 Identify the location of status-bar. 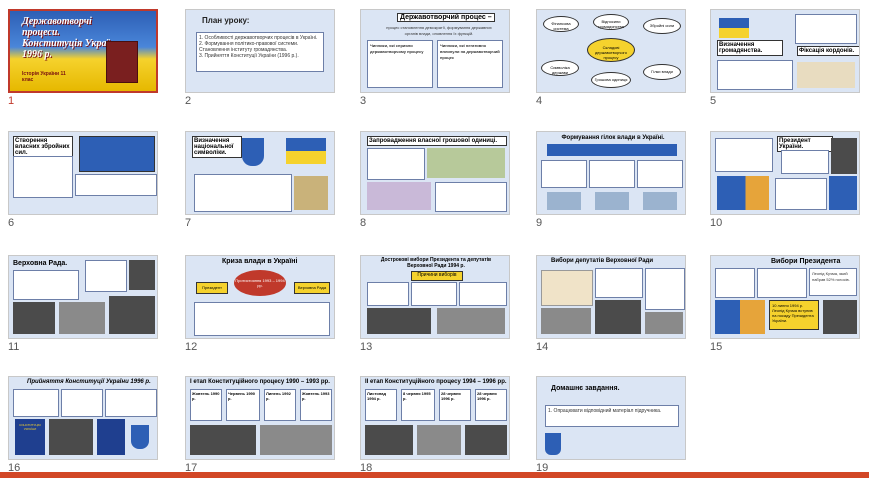
(434, 475).